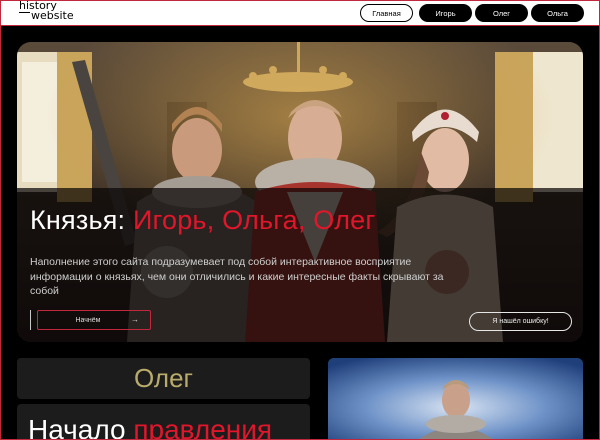 This screenshot has width=600, height=440. What do you see at coordinates (445, 13) in the screenshot?
I see `nav-igor-button: Игорь` at bounding box center [445, 13].